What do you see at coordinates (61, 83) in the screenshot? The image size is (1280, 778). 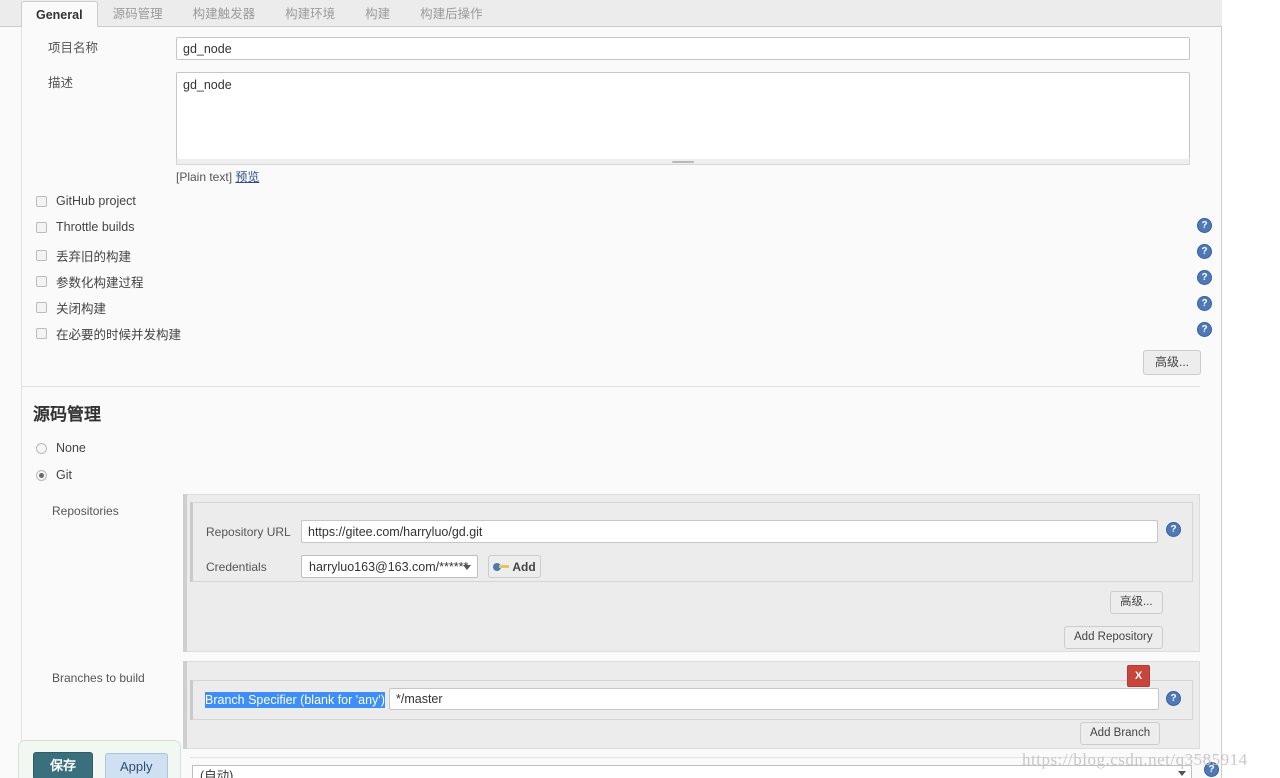 I see `description-label: 描述` at bounding box center [61, 83].